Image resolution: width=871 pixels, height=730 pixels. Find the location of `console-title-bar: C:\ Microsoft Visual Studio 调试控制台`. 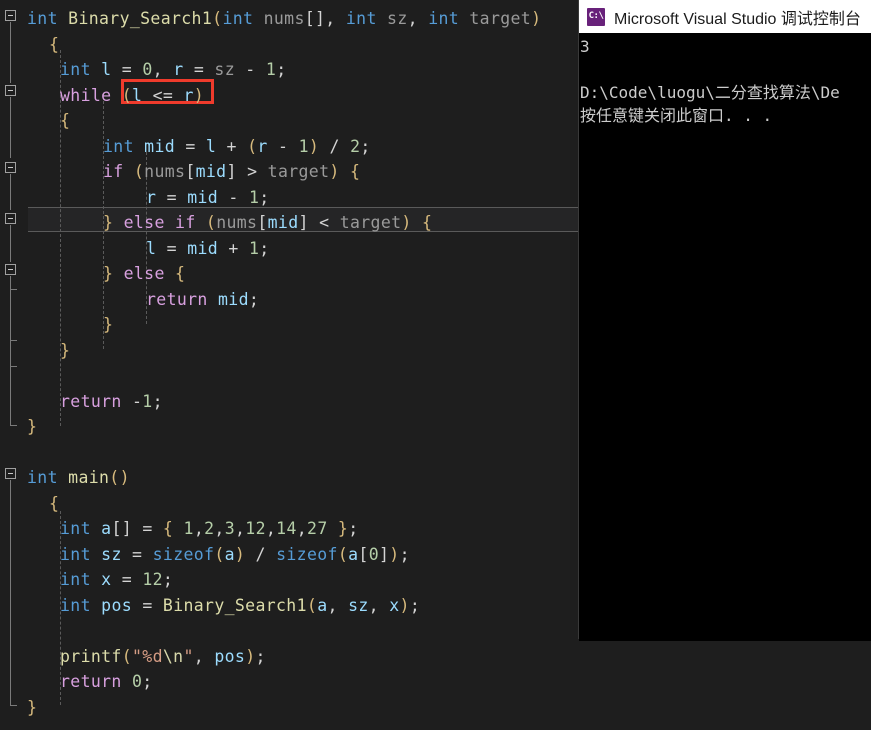

console-title-bar: C:\ Microsoft Visual Studio 调试控制台 is located at coordinates (725, 16).